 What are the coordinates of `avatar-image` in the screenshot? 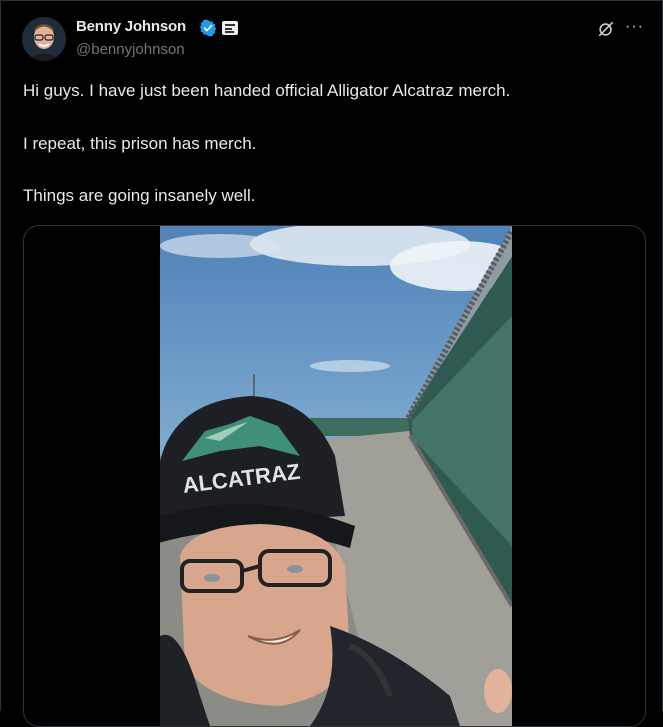 It's located at (44, 39).